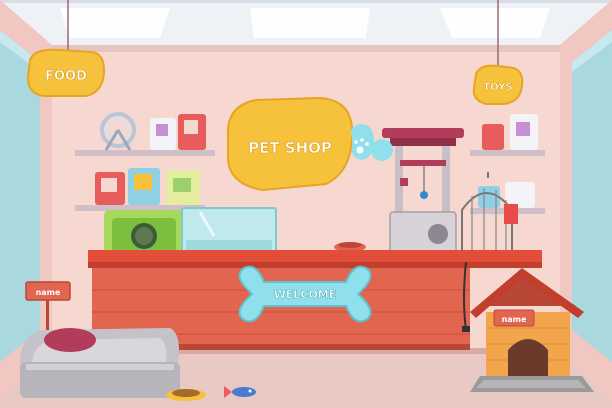 The width and height of the screenshot is (612, 408). Describe the element at coordinates (290, 148) in the screenshot. I see `pet-shop-sign-label: PET SHOP` at that location.